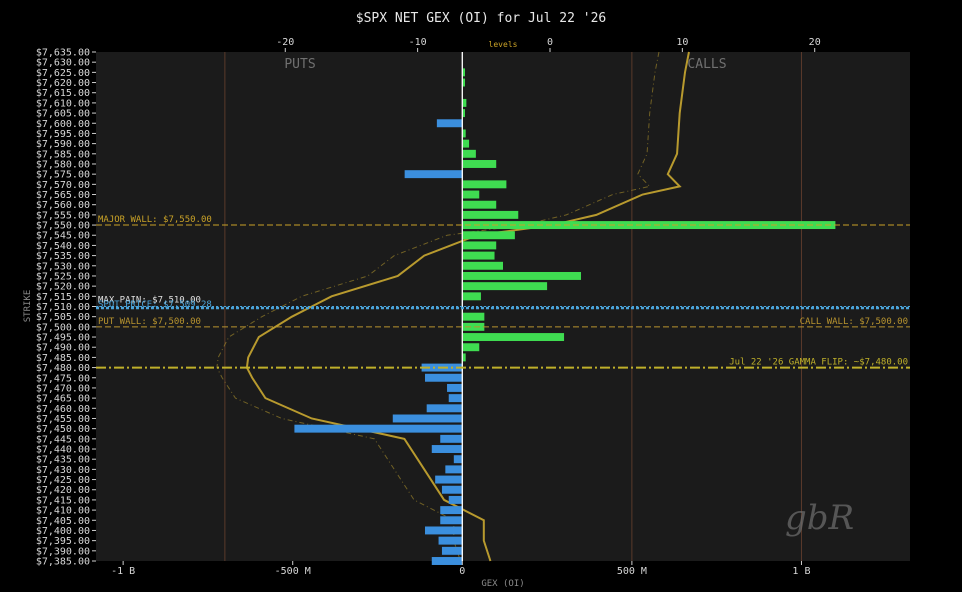 This screenshot has width=962, height=592. Describe the element at coordinates (503, 44) in the screenshot. I see `top-axis-label: levels` at that location.